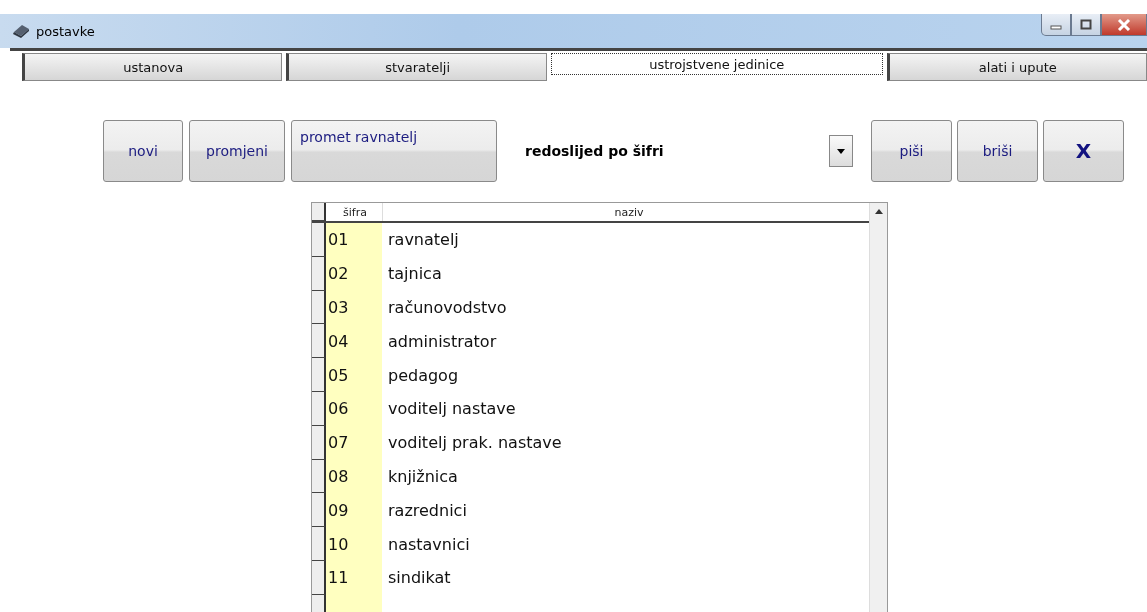  What do you see at coordinates (319, 212) in the screenshot?
I see `header-corner` at bounding box center [319, 212].